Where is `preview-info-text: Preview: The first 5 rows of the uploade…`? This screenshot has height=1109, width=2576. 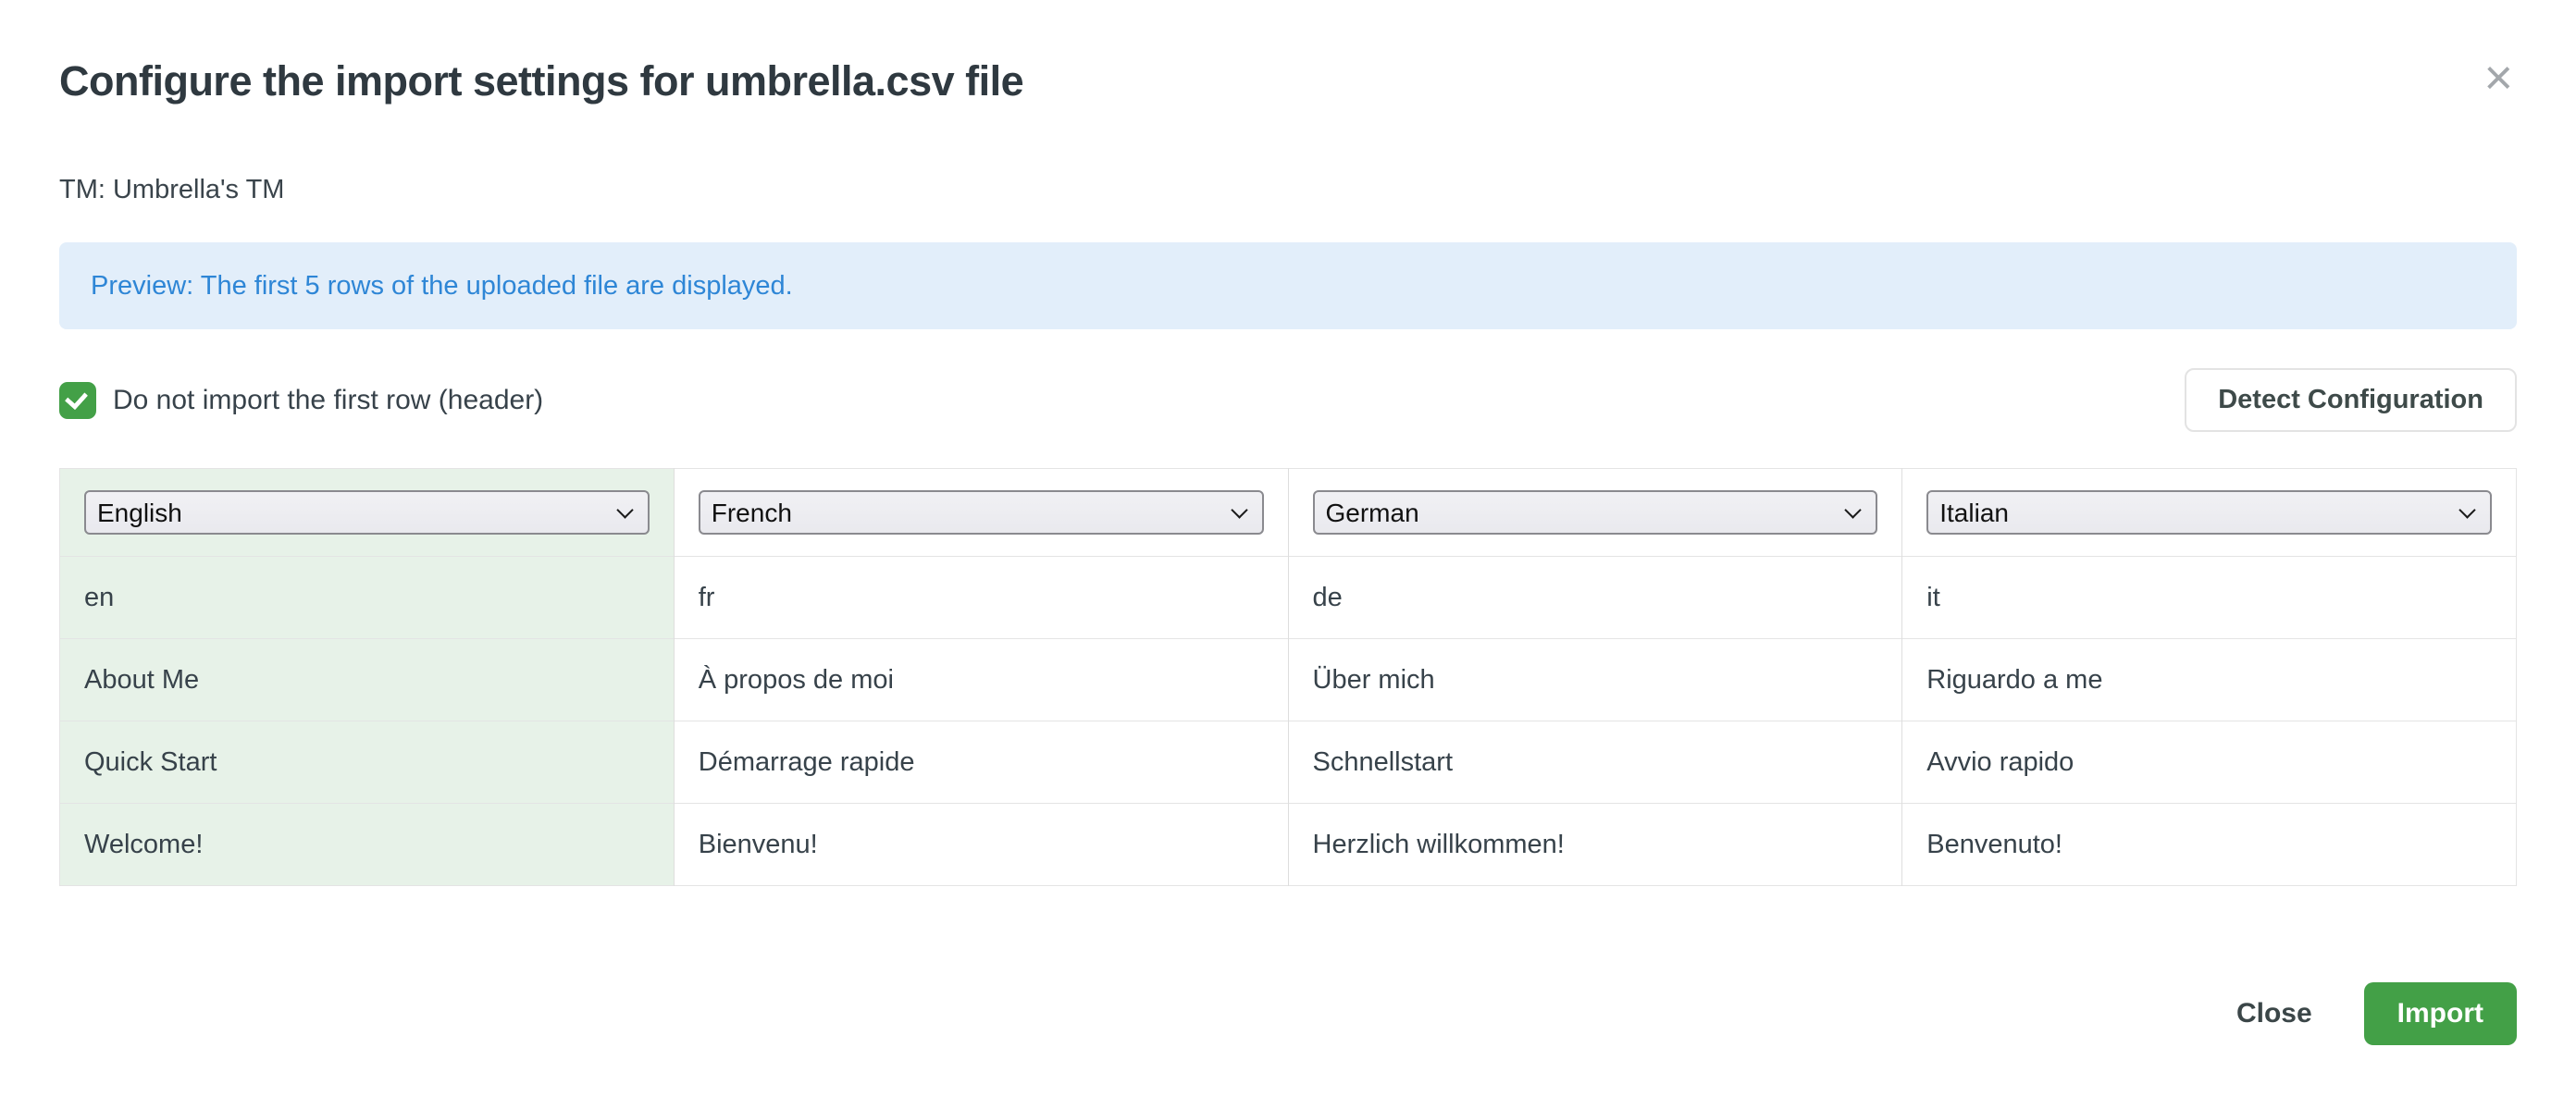
preview-info-text: Preview: The first 5 rows of the uploade… is located at coordinates (442, 285).